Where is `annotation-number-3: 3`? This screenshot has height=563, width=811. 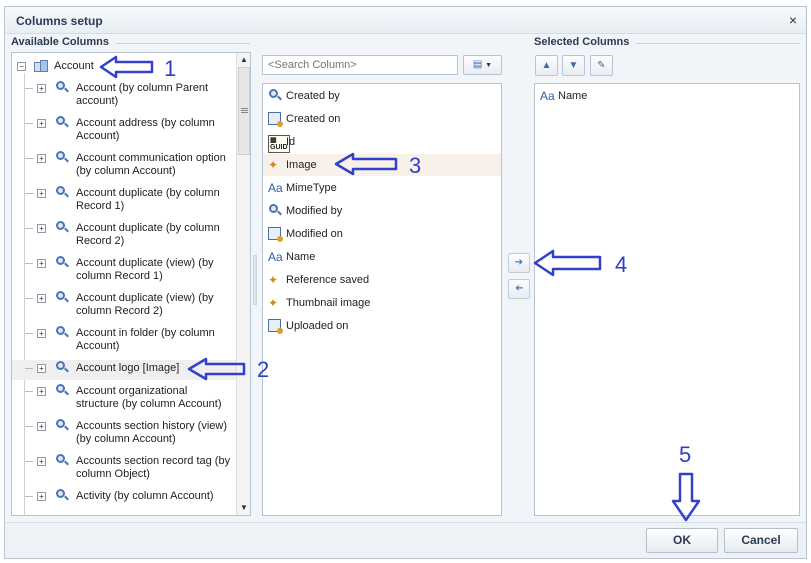 annotation-number-3: 3 is located at coordinates (415, 165).